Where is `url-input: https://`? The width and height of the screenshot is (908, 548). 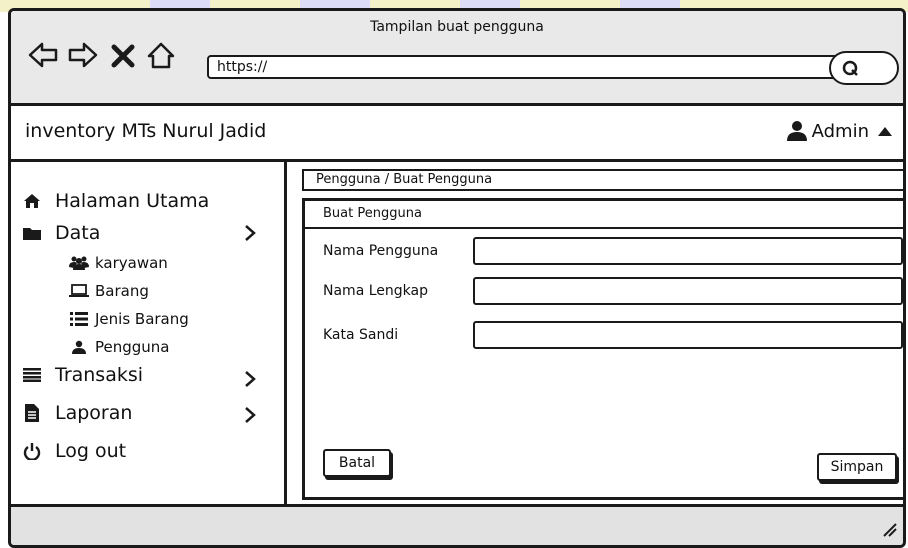 url-input: https:// is located at coordinates (523, 67).